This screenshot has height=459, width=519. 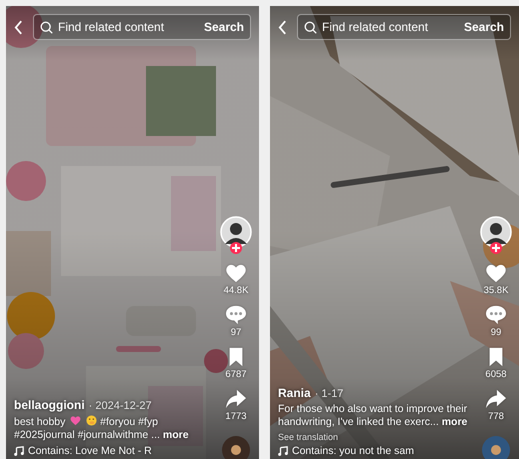 What do you see at coordinates (236, 332) in the screenshot?
I see `action-count: 97` at bounding box center [236, 332].